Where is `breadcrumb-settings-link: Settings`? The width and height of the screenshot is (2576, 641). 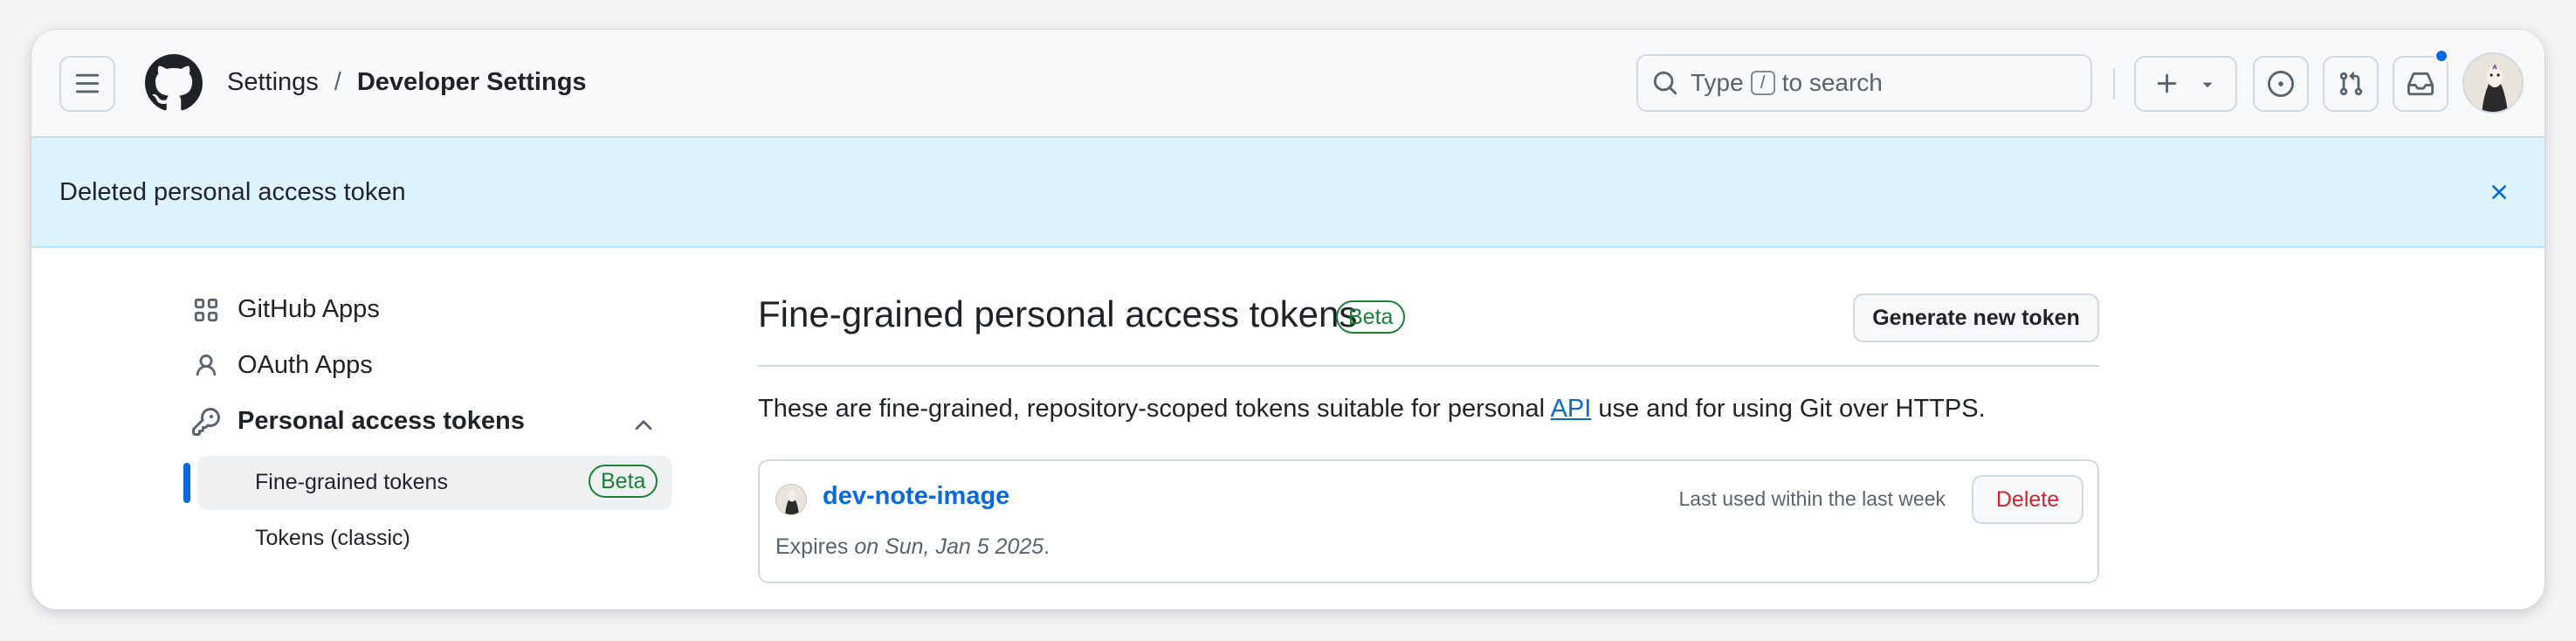 breadcrumb-settings-link: Settings is located at coordinates (273, 82).